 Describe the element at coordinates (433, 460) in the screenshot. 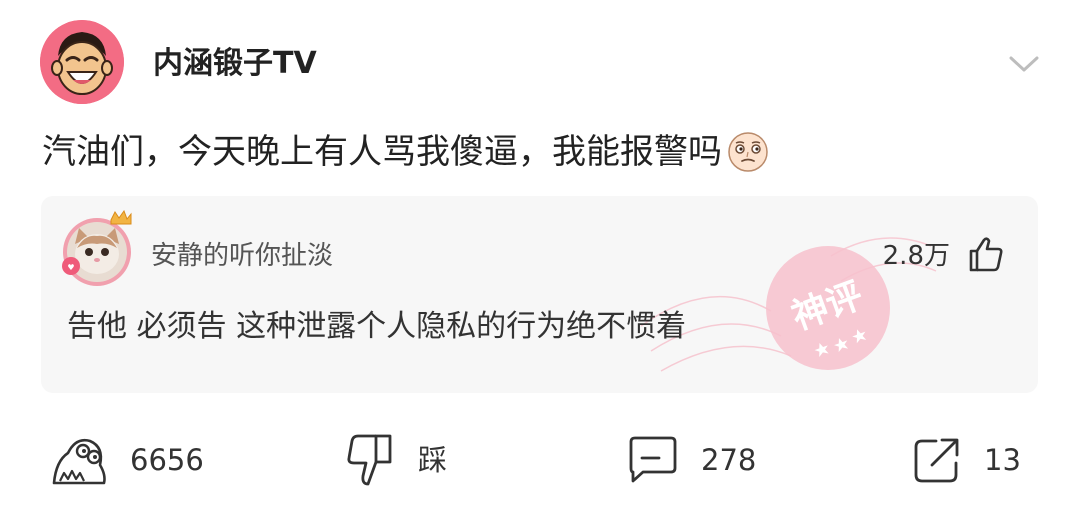

I see `downvote-label: 踩` at that location.